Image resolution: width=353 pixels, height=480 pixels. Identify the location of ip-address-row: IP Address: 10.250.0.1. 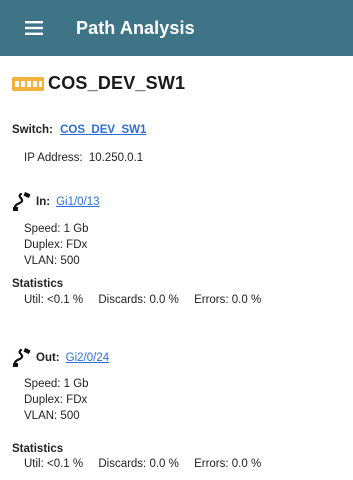
(83, 158).